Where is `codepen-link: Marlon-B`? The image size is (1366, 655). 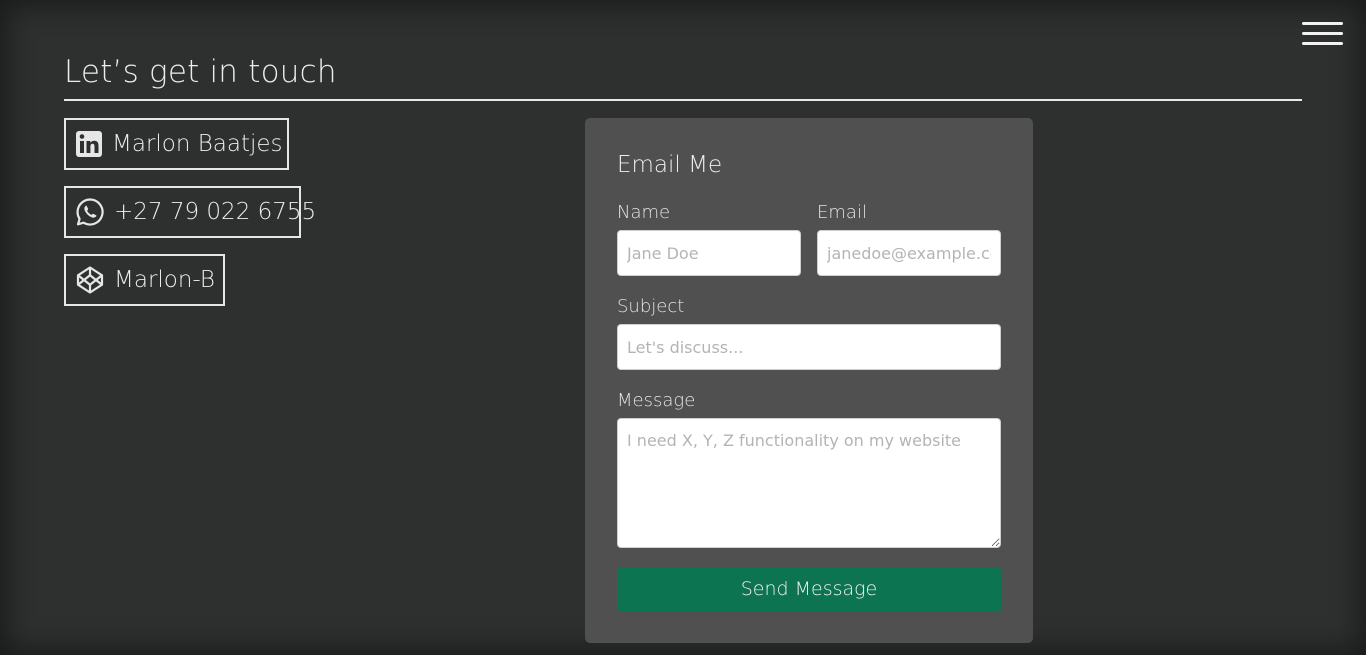 codepen-link: Marlon-B is located at coordinates (144, 280).